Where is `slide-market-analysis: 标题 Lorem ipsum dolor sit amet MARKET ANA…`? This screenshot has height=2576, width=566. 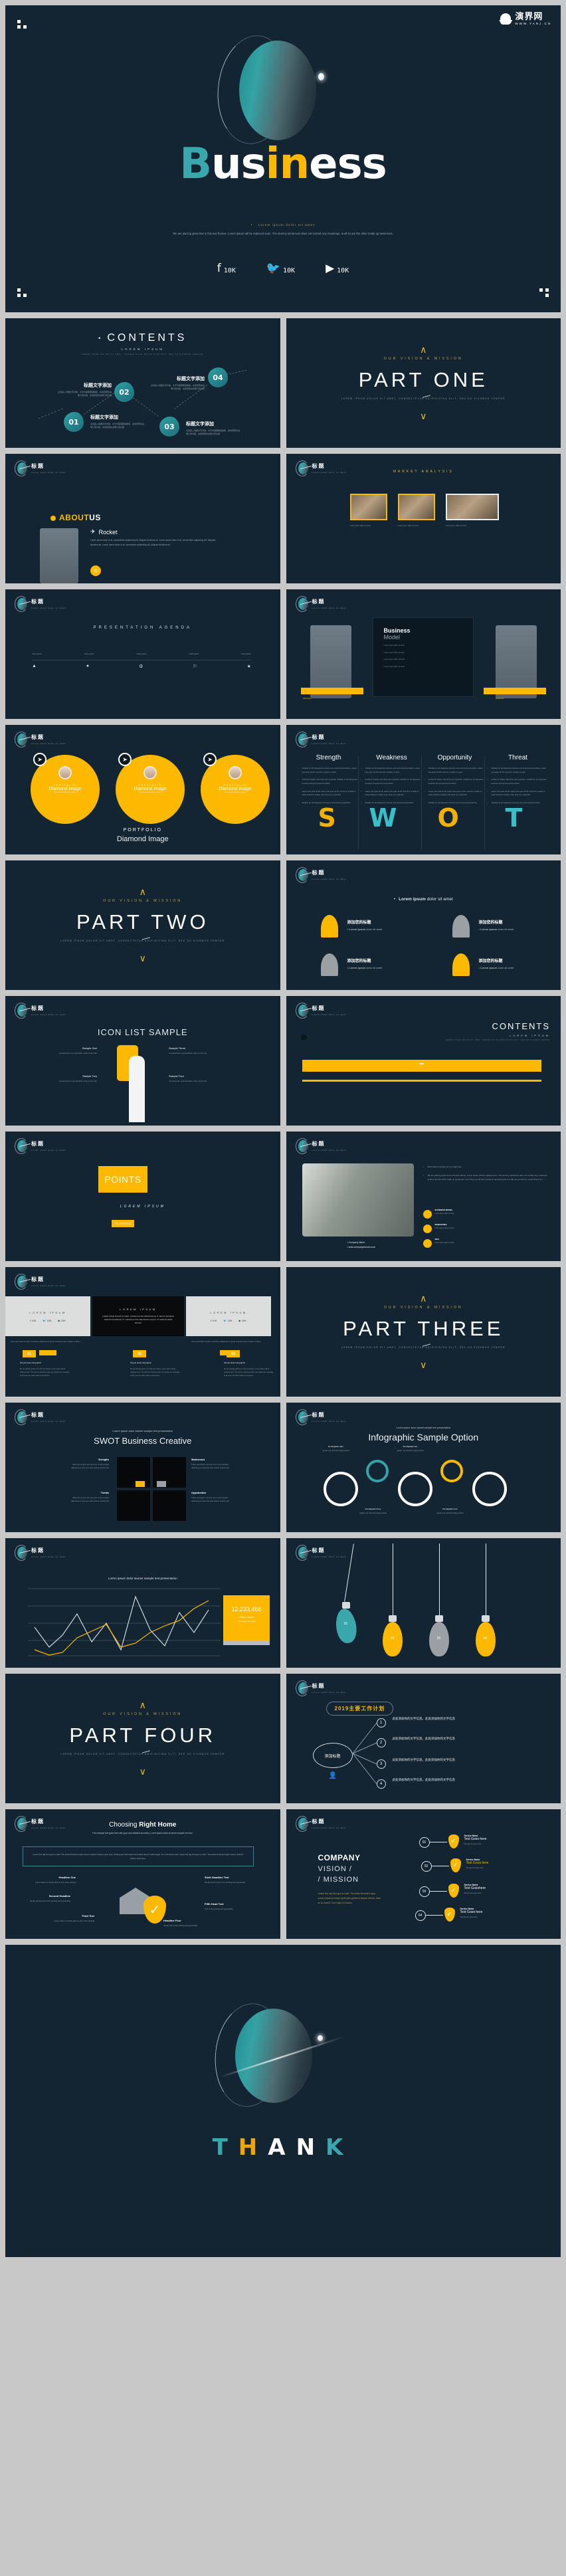 slide-market-analysis: 标题 Lorem ipsum dolor sit amet MARKET ANA… is located at coordinates (423, 519).